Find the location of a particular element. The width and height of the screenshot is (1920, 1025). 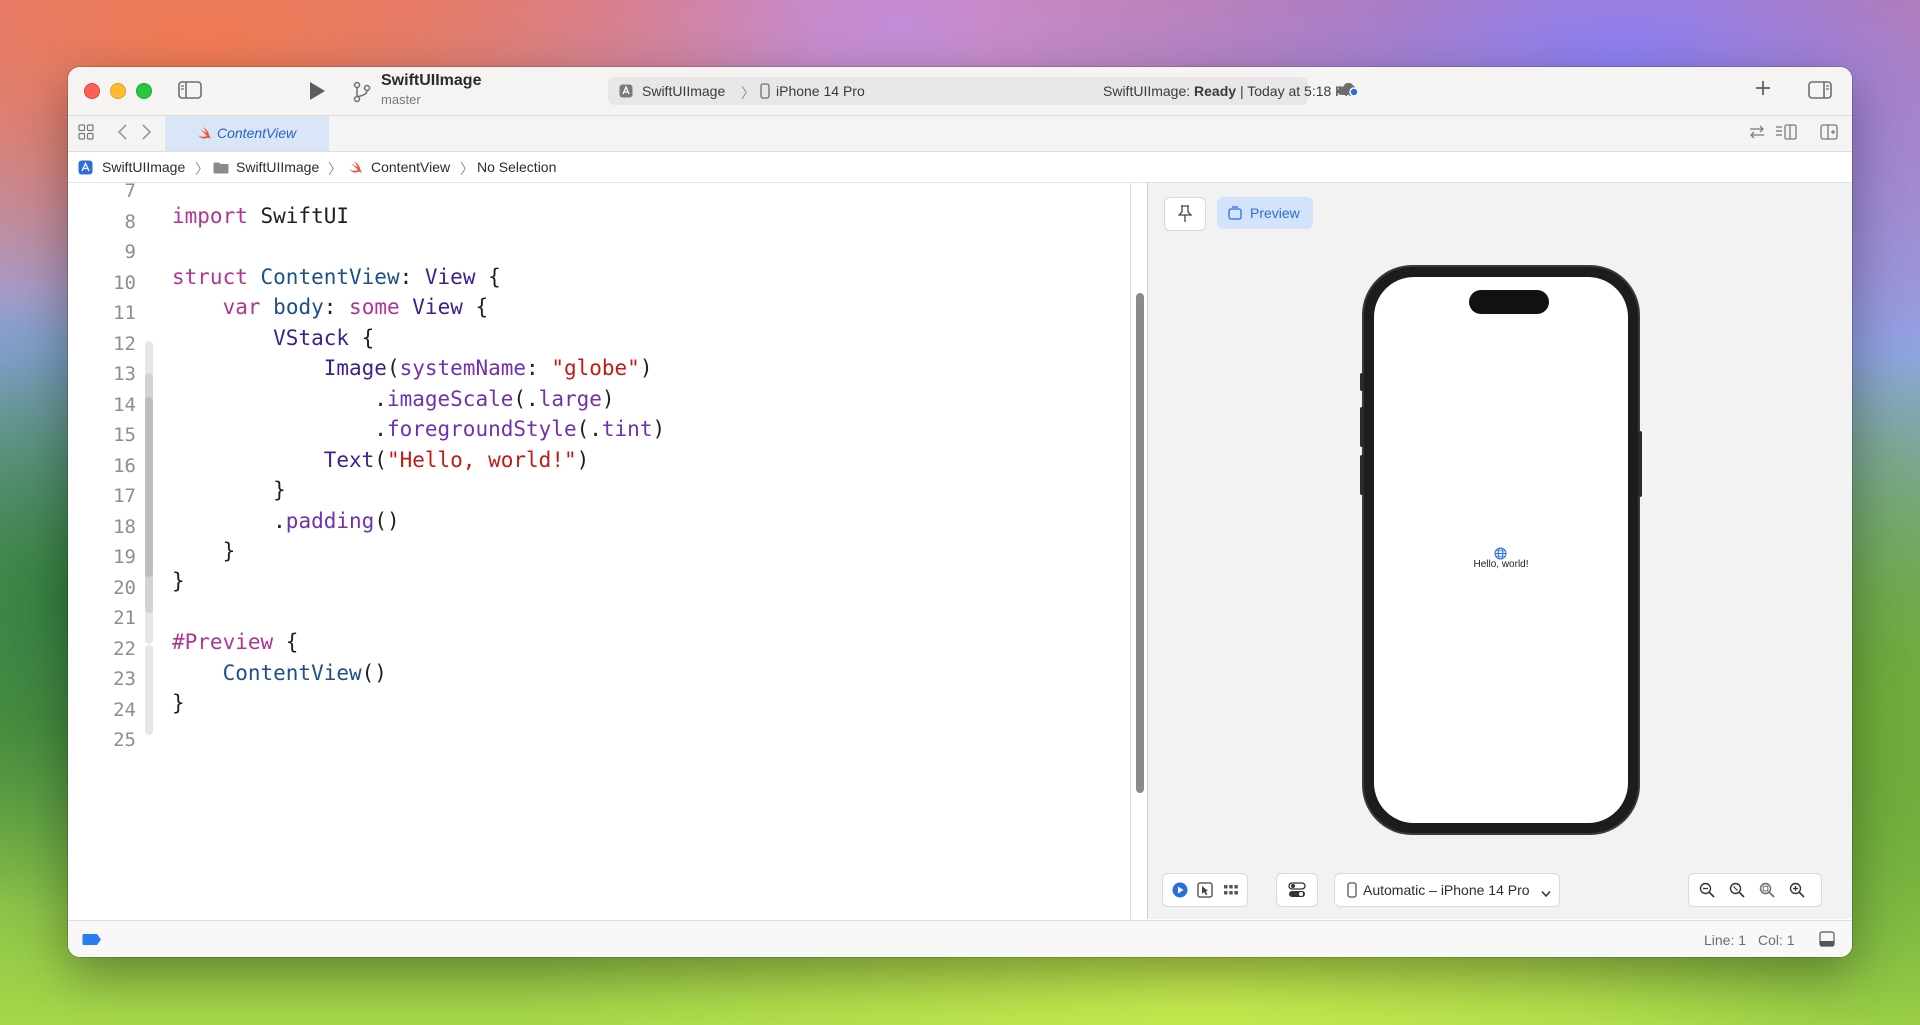

status-state: Ready is located at coordinates (1215, 91).